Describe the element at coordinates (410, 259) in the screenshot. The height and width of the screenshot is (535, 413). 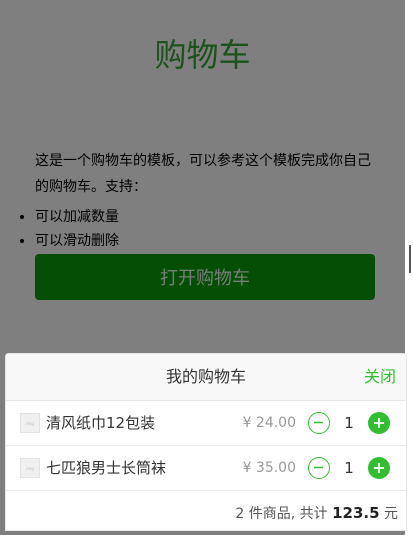
I see `scroll-edge-indicator` at that location.